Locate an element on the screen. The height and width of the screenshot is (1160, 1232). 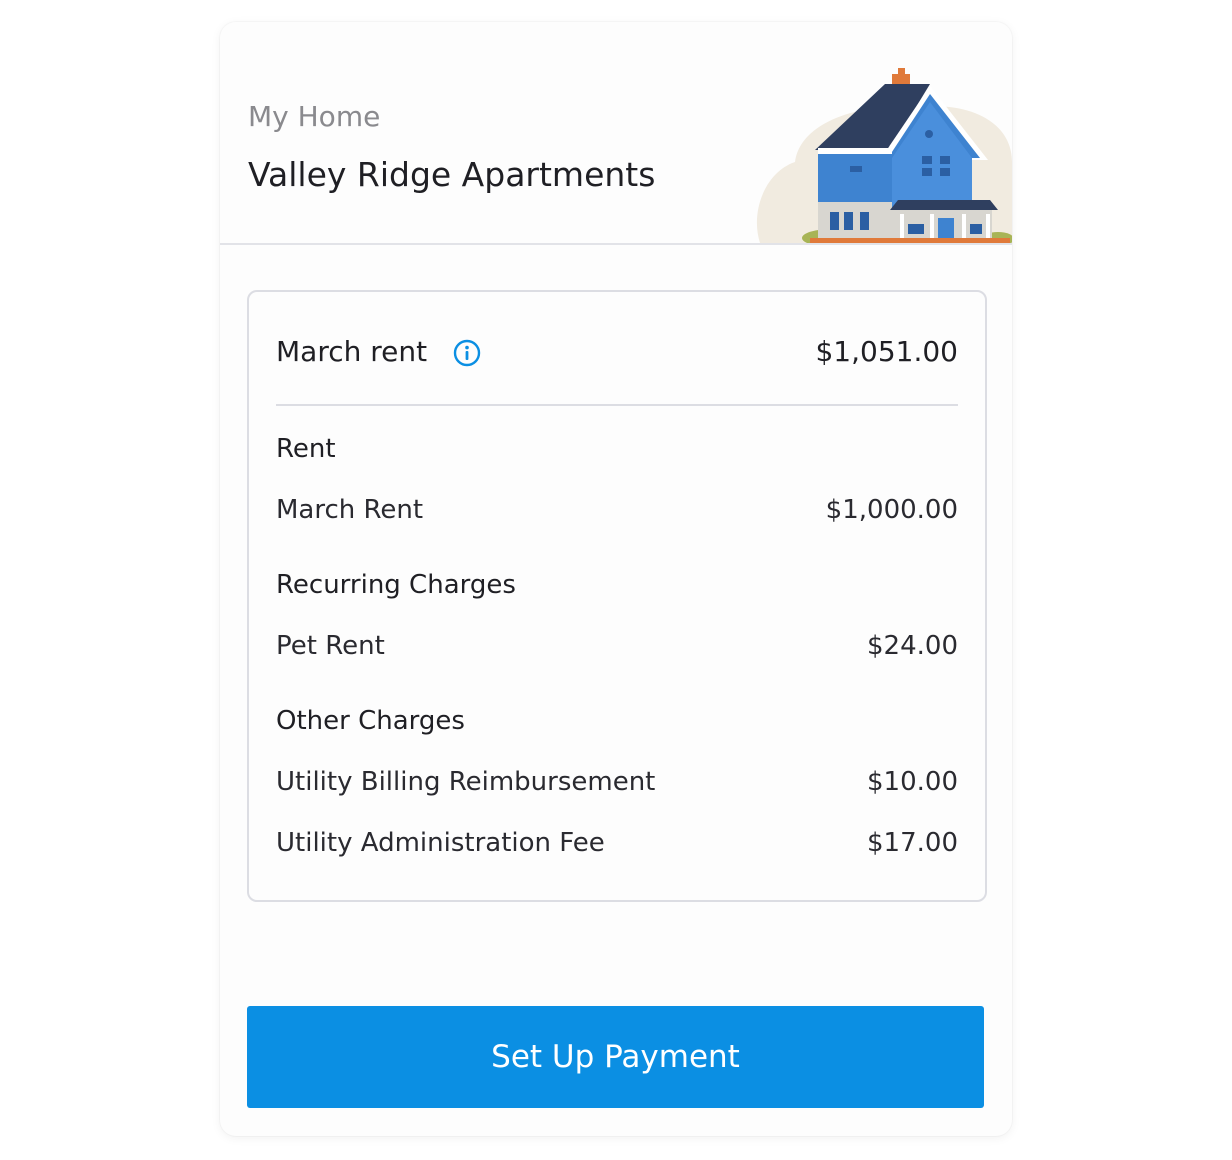
set-up-payment-button: Set Up Payment is located at coordinates (615, 1057).